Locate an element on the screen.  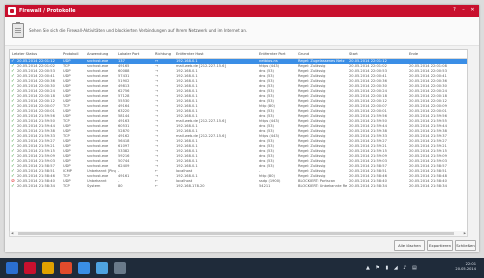
status-text: 20.05.2014 21:58:34 is located at coordinates (36, 186).